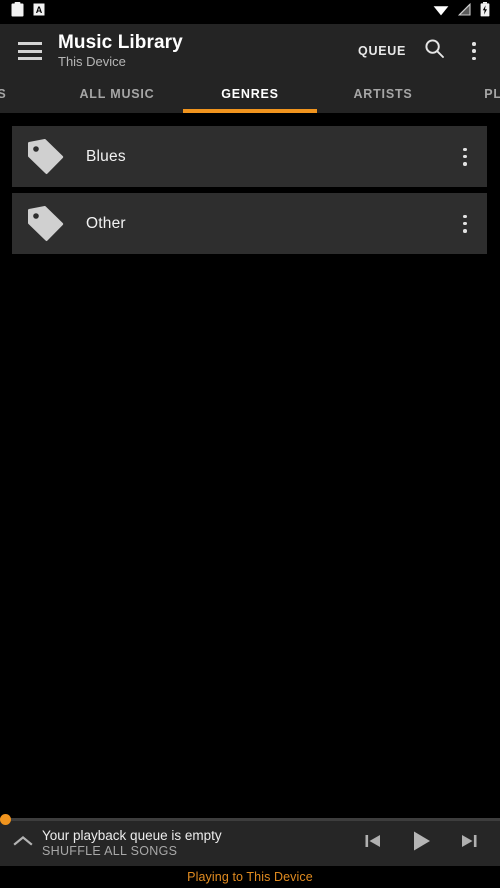 The width and height of the screenshot is (500, 888). Describe the element at coordinates (441, 12) in the screenshot. I see `wifi-icon` at that location.